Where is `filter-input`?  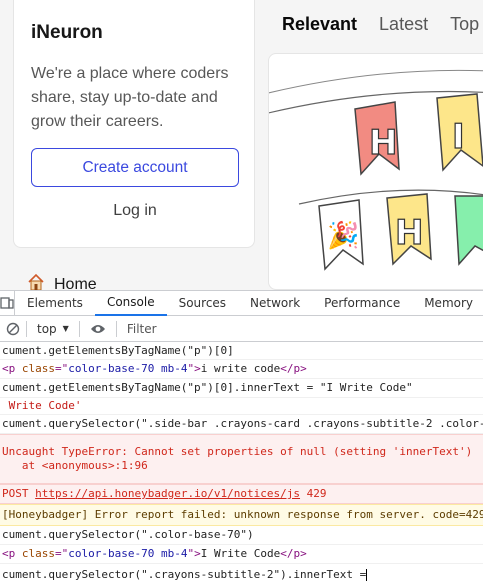 filter-input is located at coordinates (236, 328).